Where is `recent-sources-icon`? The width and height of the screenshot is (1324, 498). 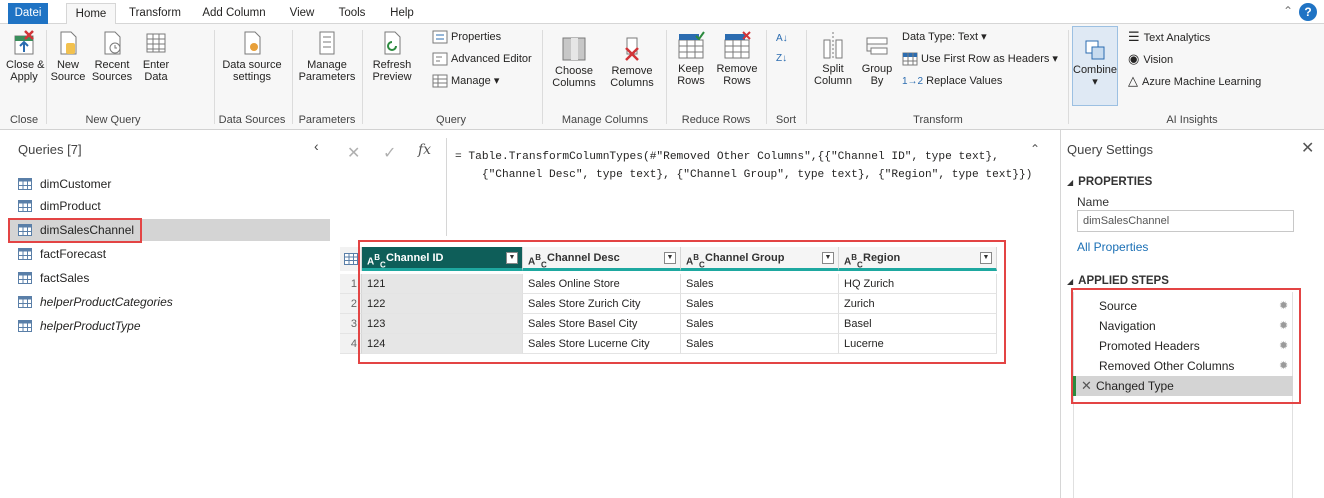 recent-sources-icon is located at coordinates (112, 43).